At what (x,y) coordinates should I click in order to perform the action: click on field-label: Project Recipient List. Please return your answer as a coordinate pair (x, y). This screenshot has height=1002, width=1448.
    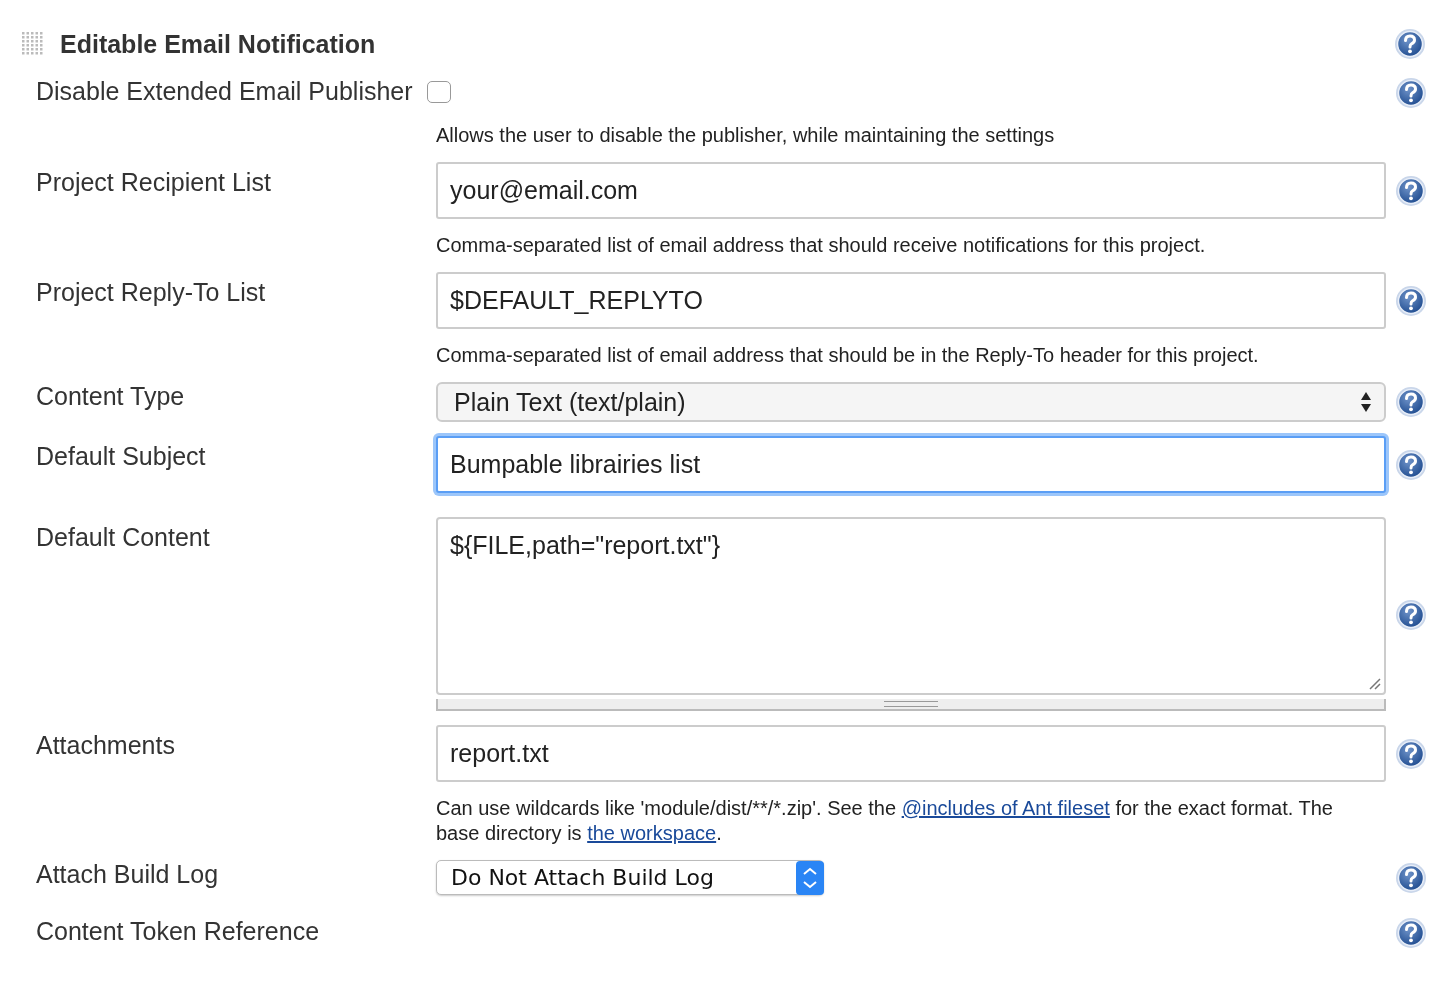
    Looking at the image, I should click on (153, 182).